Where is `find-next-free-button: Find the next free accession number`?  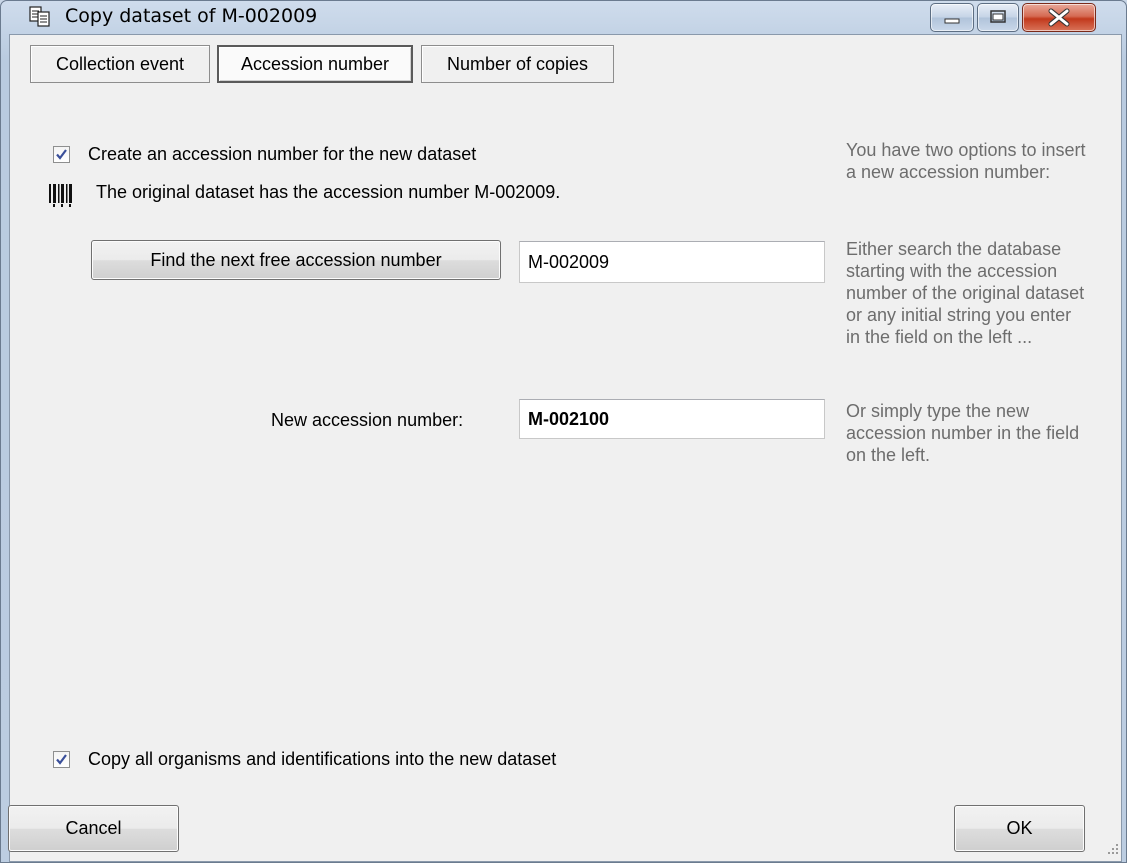 find-next-free-button: Find the next free accession number is located at coordinates (296, 260).